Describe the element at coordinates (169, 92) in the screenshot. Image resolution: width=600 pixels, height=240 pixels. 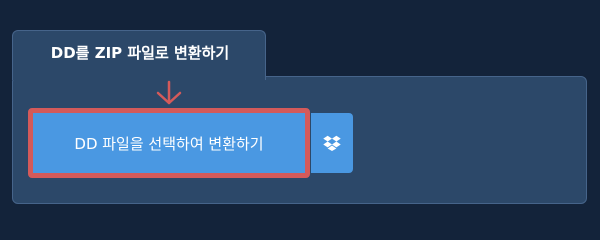
I see `arrow-down-icon` at that location.